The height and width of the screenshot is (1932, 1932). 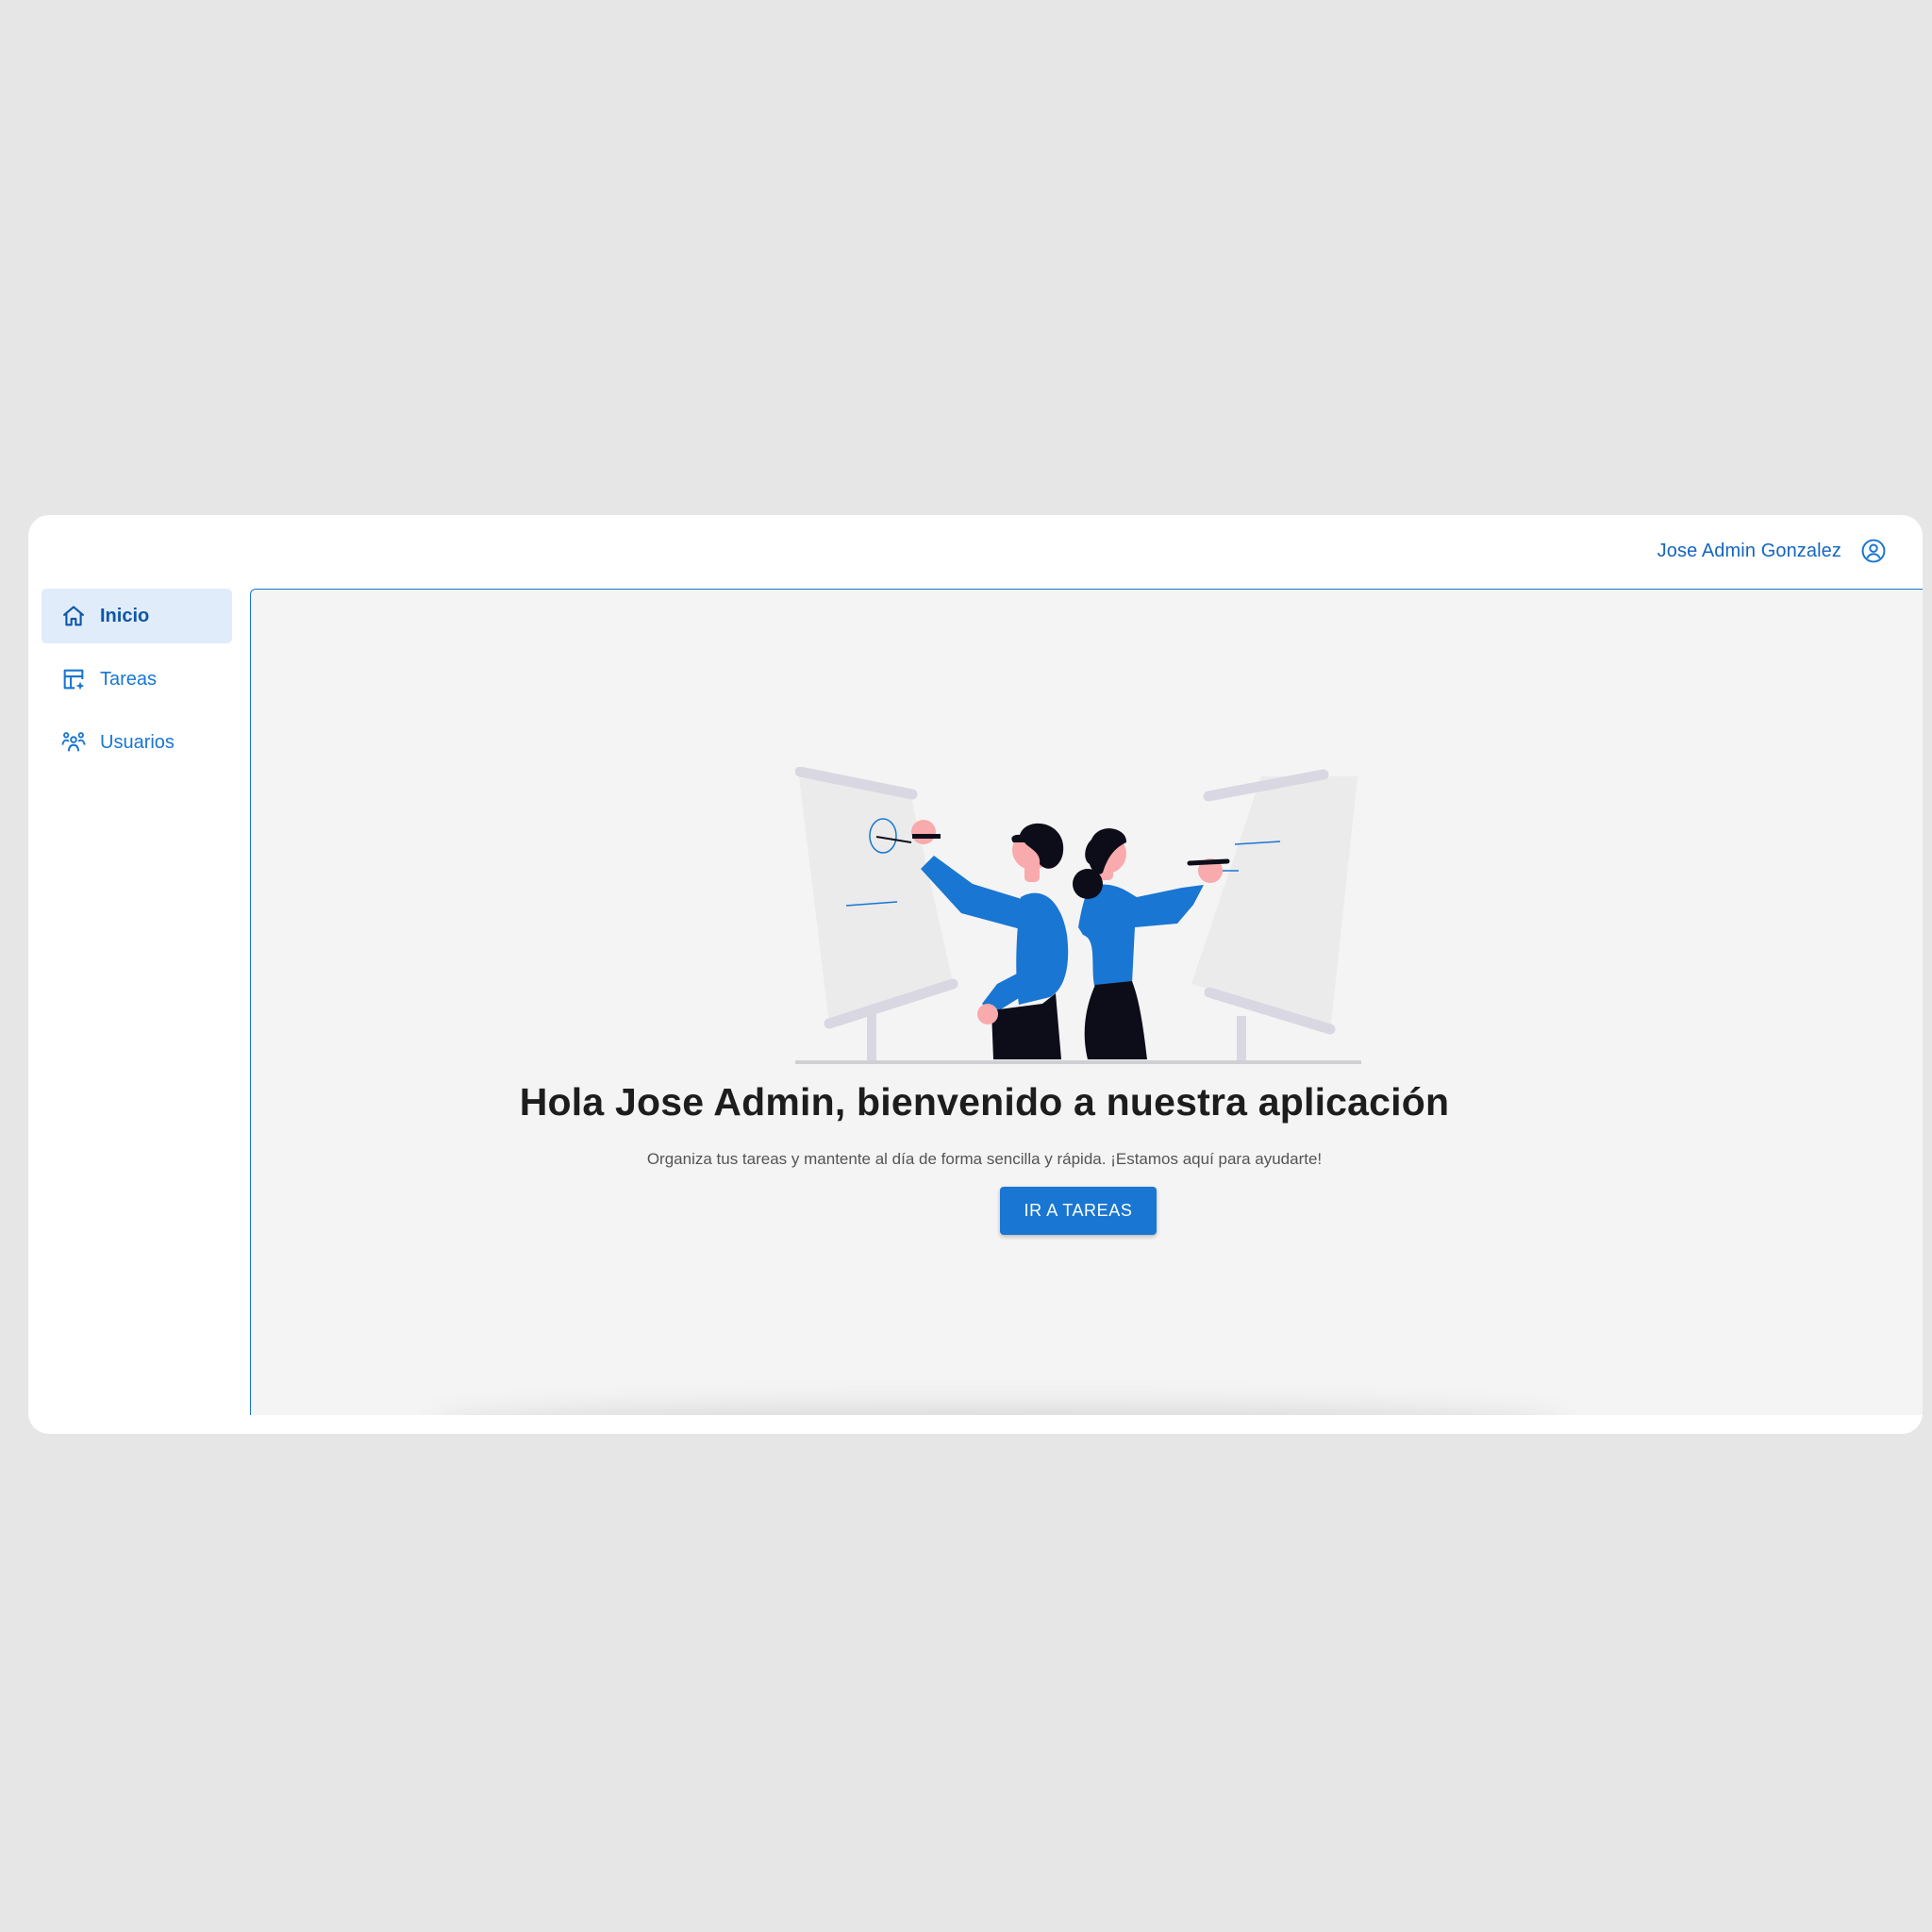 I want to click on table-edit-icon, so click(x=74, y=680).